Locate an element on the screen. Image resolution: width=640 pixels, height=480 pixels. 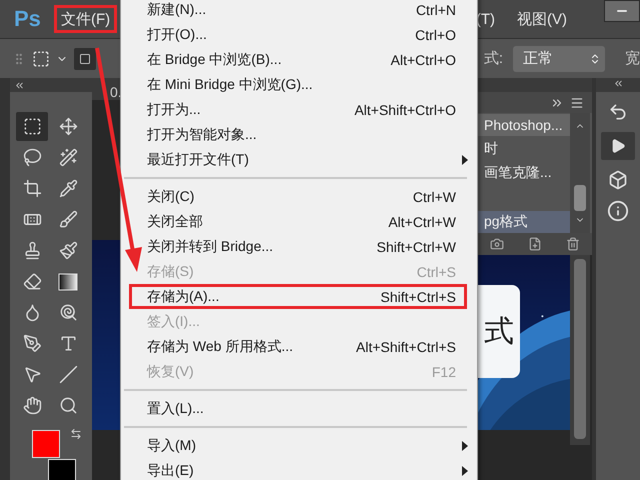
mode-button is located at coordinates (85, 59).